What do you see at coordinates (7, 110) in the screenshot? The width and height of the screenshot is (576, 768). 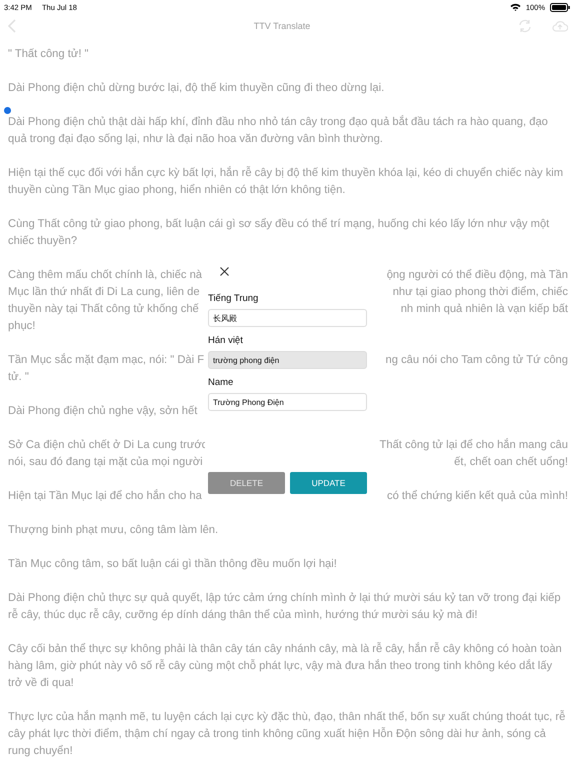 I see `selection-handle` at bounding box center [7, 110].